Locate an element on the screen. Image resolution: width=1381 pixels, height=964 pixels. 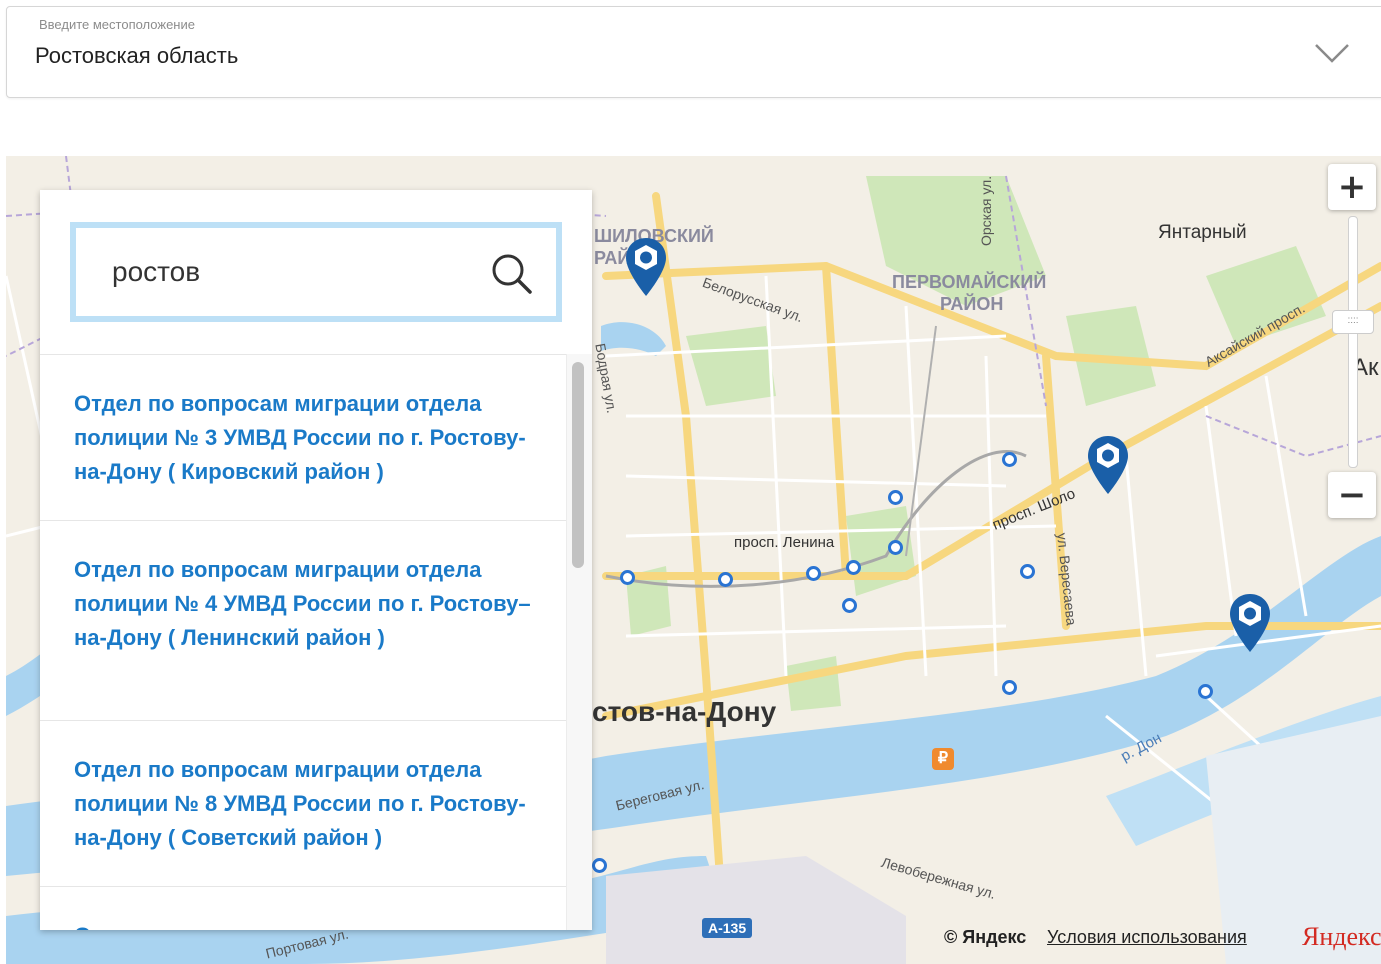
zoom-handle: :::: is located at coordinates (1353, 322).